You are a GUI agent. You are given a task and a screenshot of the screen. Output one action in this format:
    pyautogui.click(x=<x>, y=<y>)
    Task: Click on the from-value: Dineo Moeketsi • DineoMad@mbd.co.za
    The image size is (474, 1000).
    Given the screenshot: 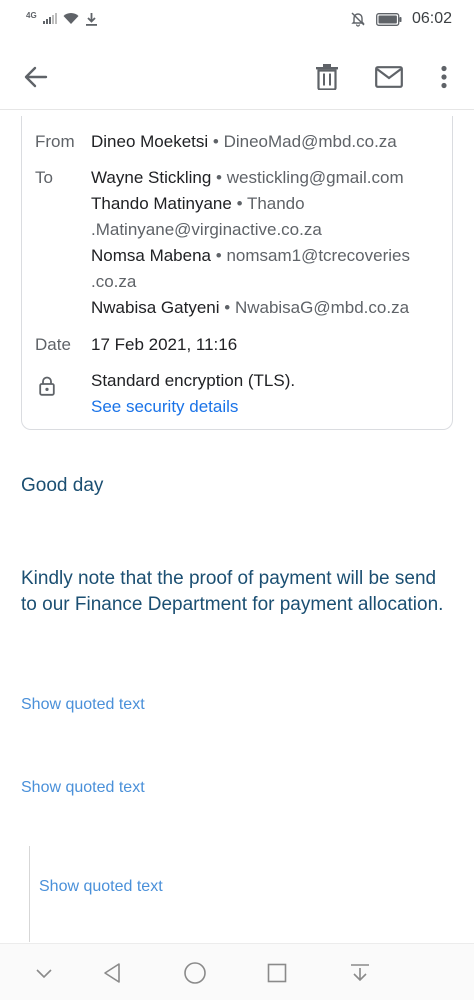 What is the action you would take?
    pyautogui.click(x=271, y=142)
    